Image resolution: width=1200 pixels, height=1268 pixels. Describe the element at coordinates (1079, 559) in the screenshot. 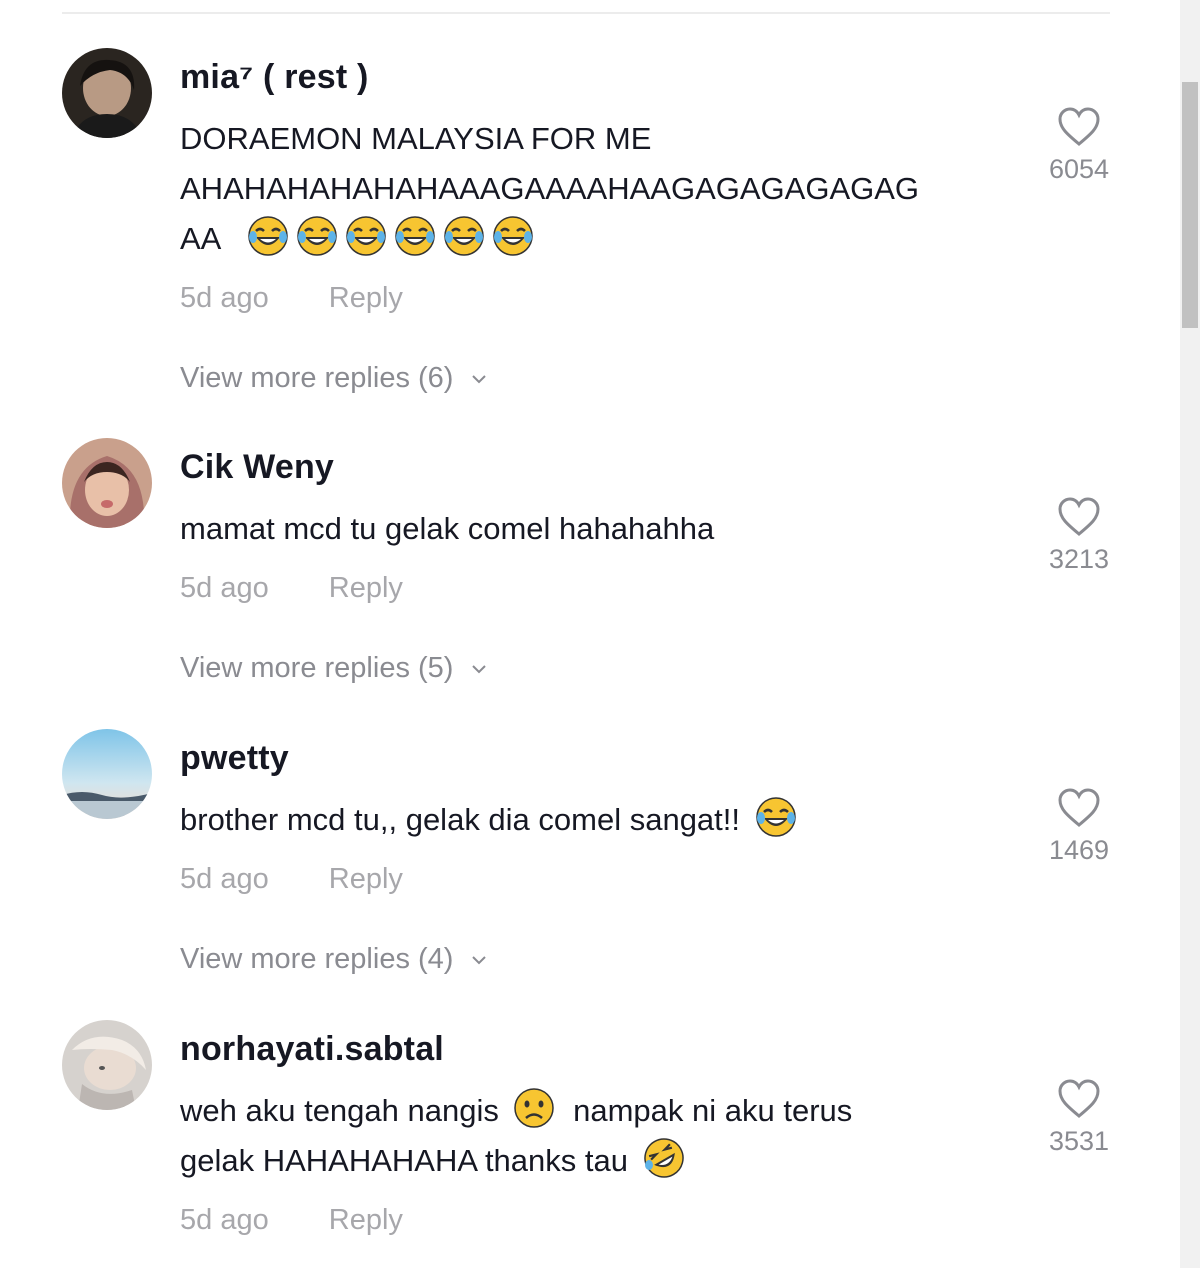

I see `like-count: 3213` at that location.